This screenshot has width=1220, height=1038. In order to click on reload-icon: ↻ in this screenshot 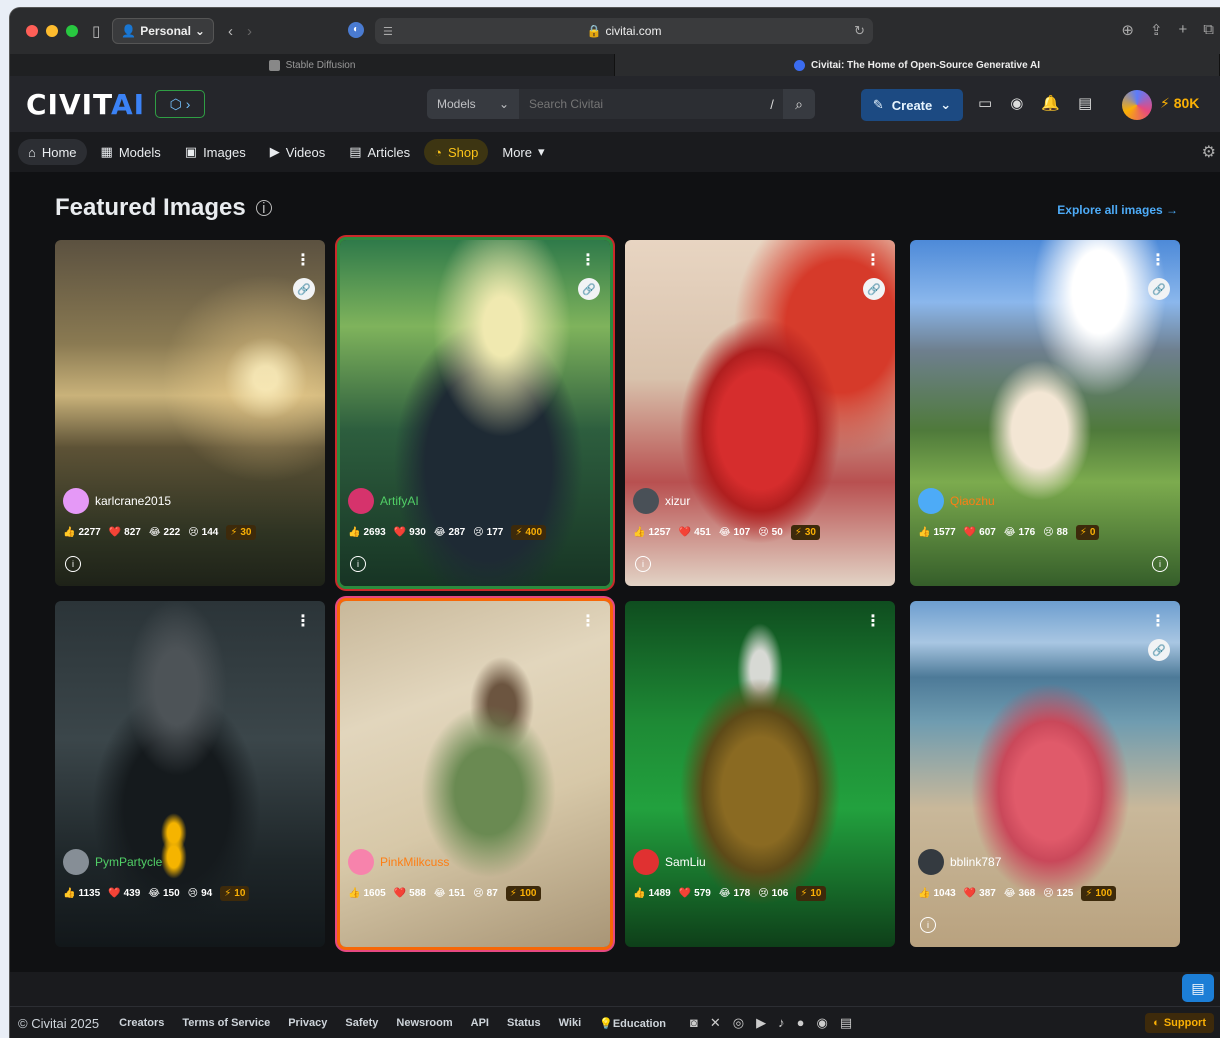, I will do `click(859, 31)`.